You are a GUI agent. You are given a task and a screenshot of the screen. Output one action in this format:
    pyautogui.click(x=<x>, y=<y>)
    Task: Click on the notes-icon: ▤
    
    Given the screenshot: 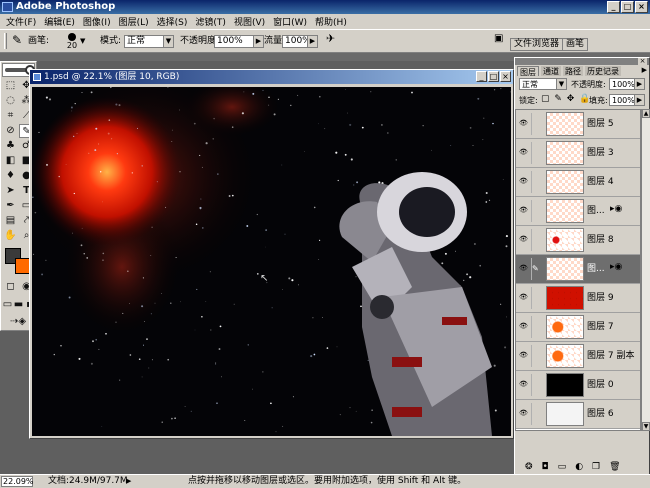 What is the action you would take?
    pyautogui.click(x=10, y=221)
    